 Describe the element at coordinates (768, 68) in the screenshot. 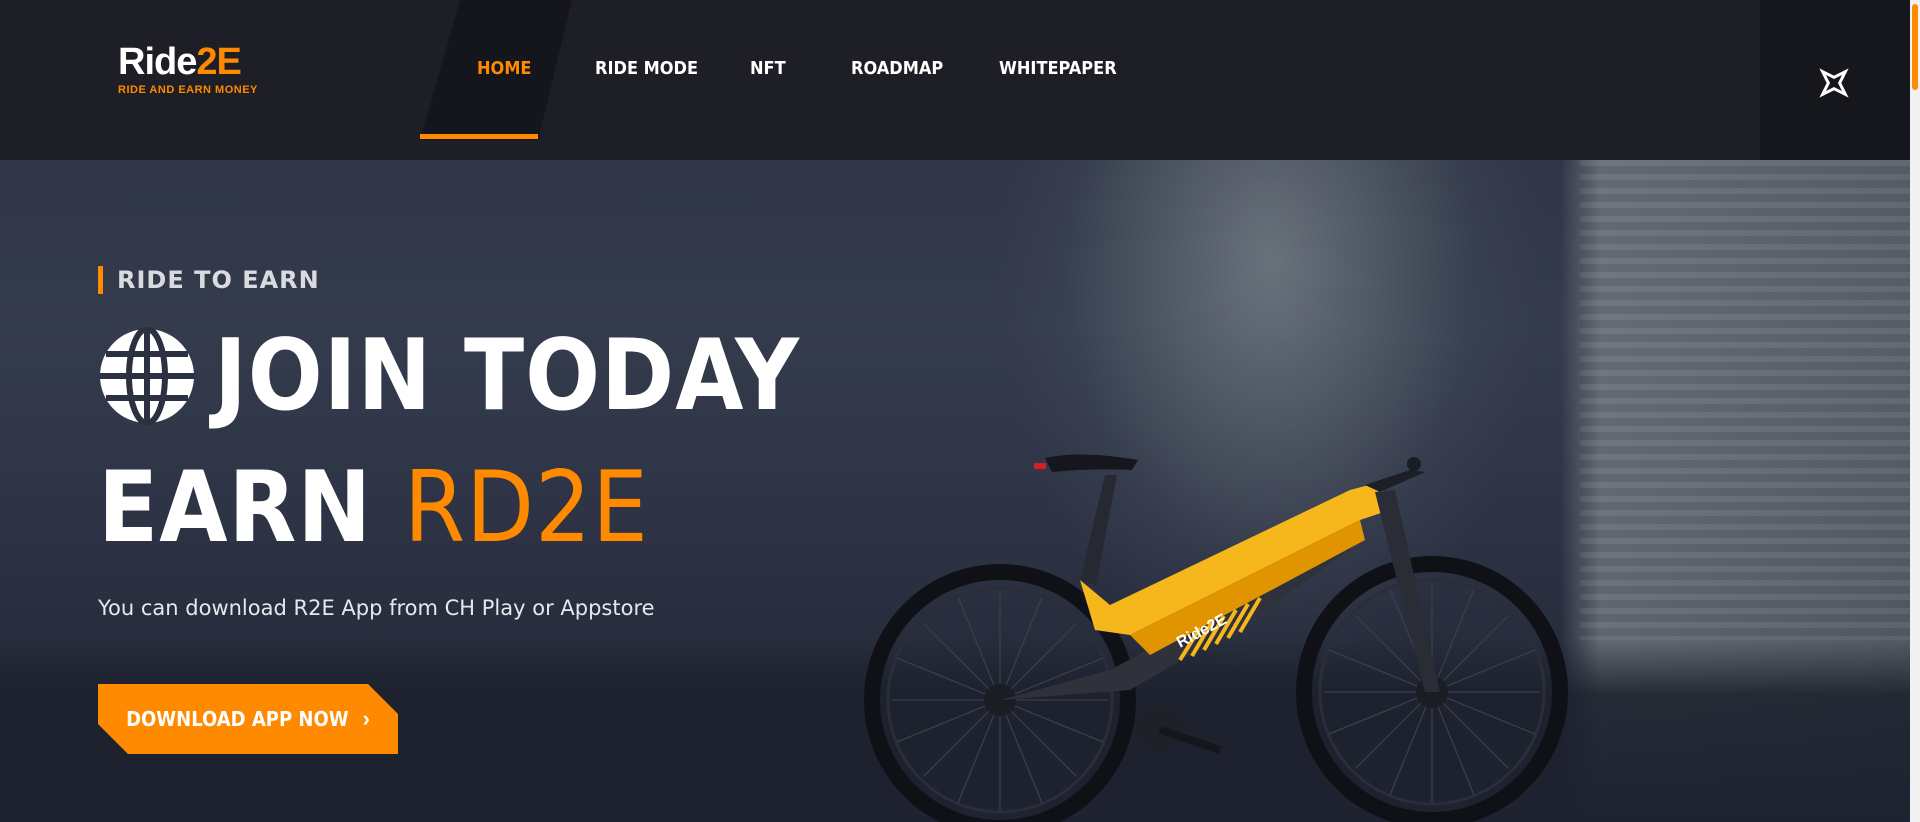

I see `nav-item-nft: NFT` at that location.